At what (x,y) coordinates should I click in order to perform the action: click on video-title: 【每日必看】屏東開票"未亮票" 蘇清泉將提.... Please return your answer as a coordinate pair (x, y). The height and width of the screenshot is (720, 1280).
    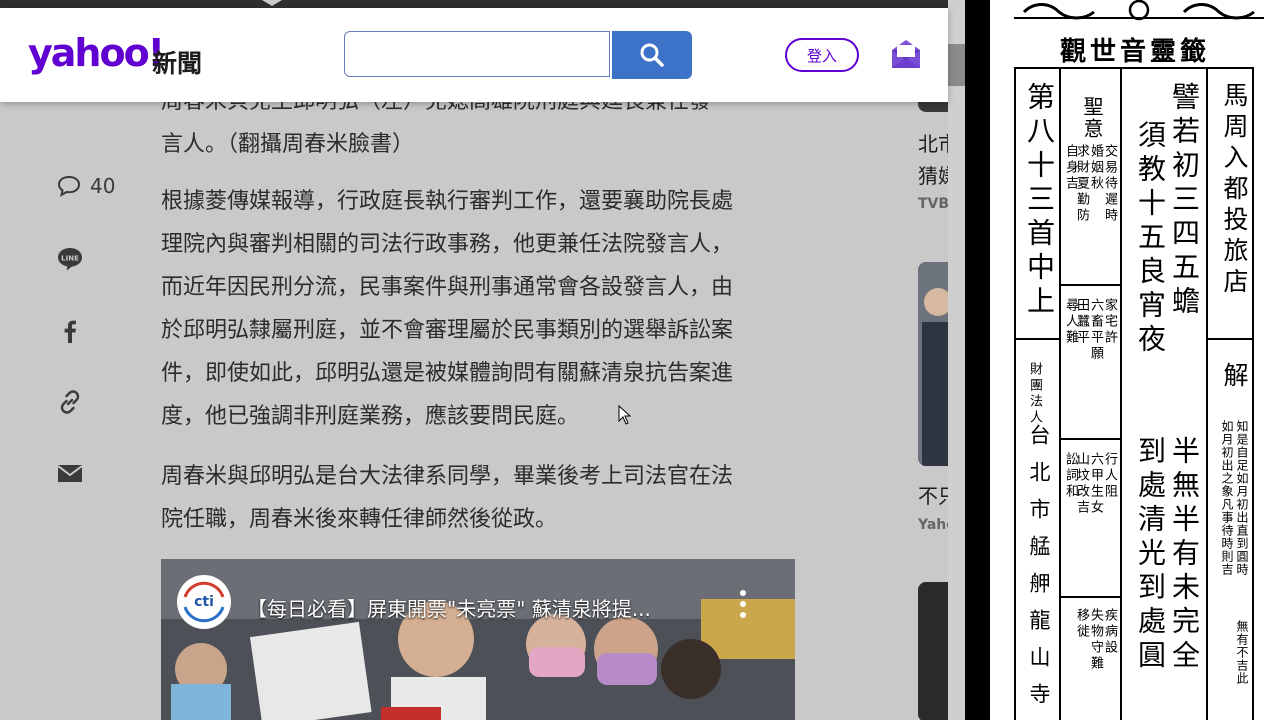
    Looking at the image, I should click on (449, 607).